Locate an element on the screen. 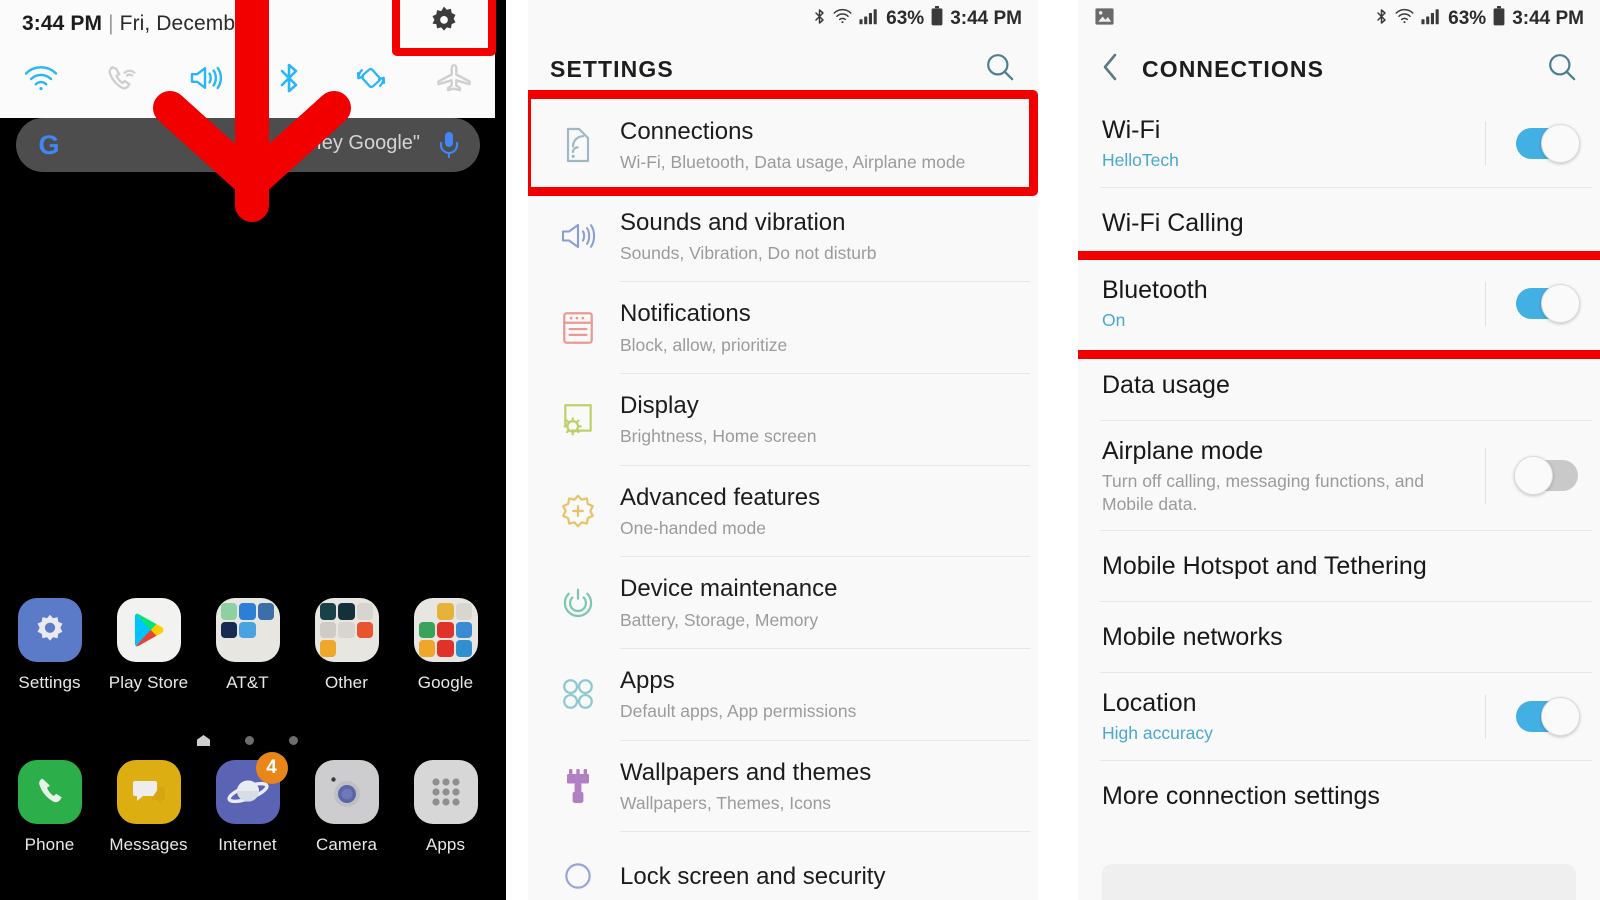 The image size is (1600, 900). settings-gear-highlight-box is located at coordinates (444, 28).